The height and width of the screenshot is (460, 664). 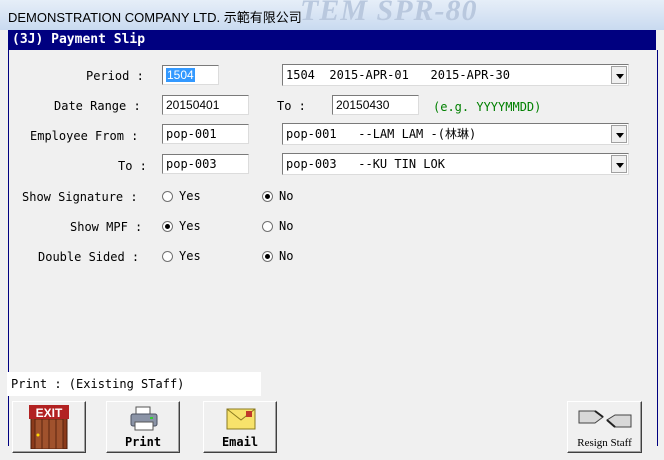 What do you see at coordinates (267, 256) in the screenshot?
I see `double-sided-no-radio` at bounding box center [267, 256].